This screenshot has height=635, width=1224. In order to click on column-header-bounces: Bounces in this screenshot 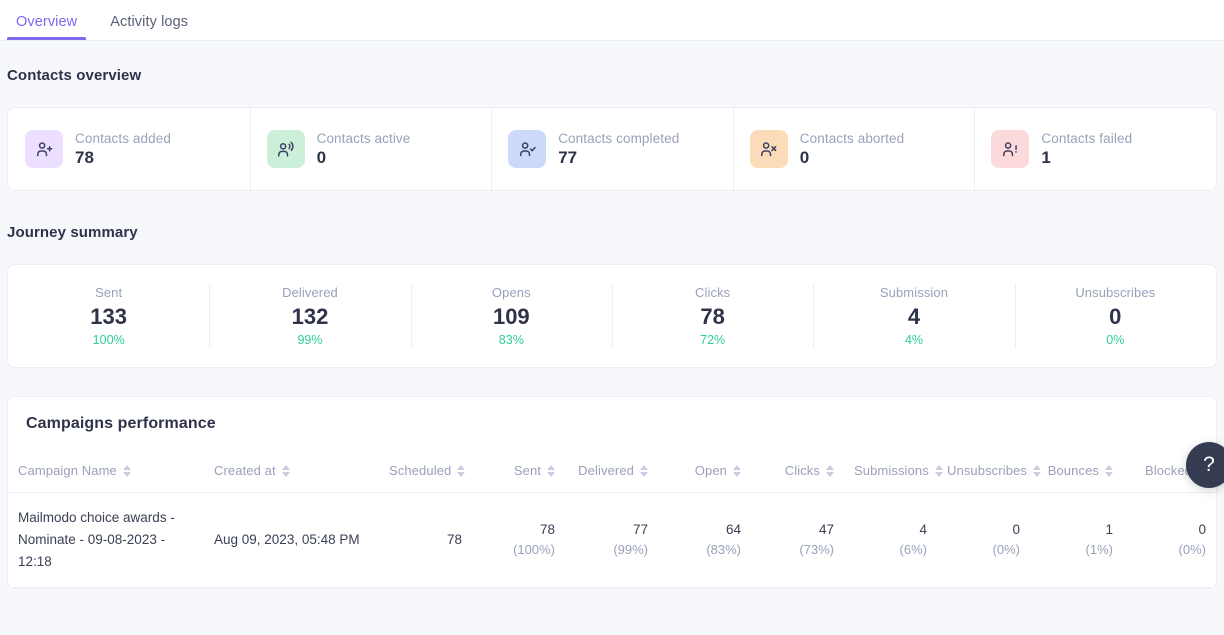, I will do `click(1076, 474)`.